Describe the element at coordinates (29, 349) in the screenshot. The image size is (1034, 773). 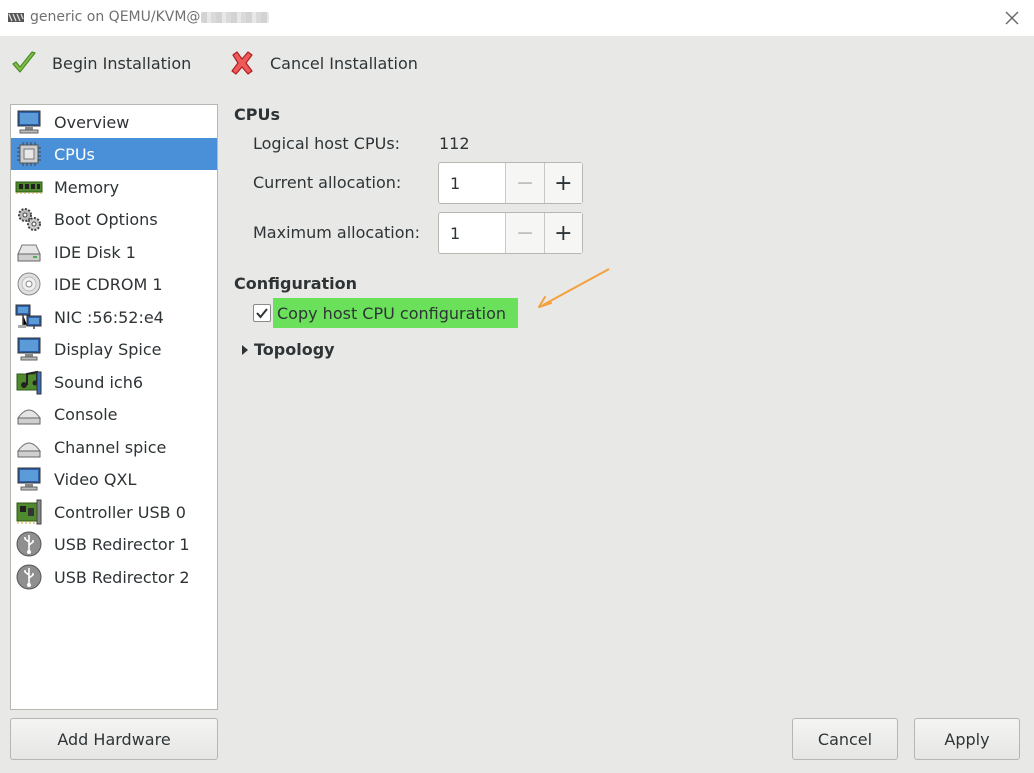
I see `display-icon` at that location.